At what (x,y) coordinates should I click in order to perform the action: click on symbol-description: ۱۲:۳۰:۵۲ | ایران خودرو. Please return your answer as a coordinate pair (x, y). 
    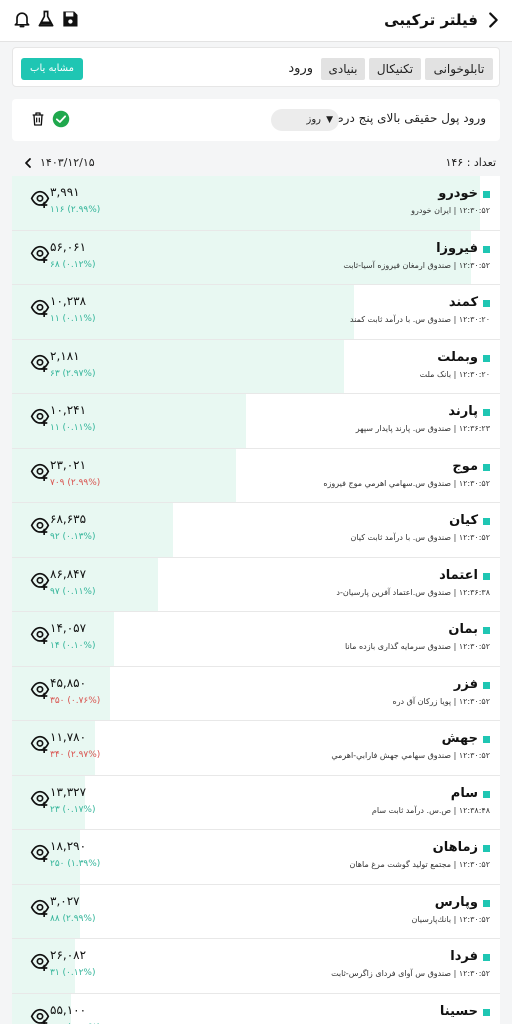
    Looking at the image, I should click on (450, 210).